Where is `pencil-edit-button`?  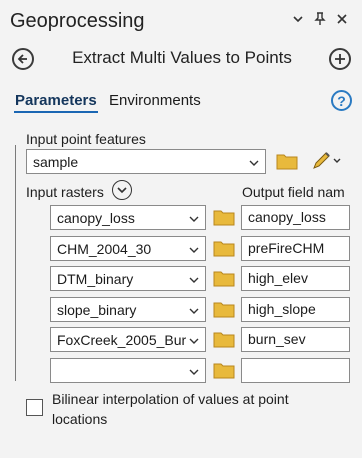
pencil-edit-button is located at coordinates (327, 163).